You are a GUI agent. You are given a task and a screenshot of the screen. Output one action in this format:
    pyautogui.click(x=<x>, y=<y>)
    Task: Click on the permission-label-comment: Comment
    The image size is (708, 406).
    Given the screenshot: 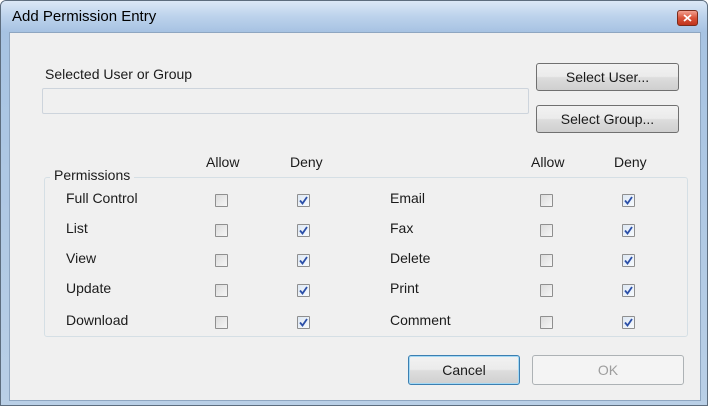 What is the action you would take?
    pyautogui.click(x=420, y=320)
    